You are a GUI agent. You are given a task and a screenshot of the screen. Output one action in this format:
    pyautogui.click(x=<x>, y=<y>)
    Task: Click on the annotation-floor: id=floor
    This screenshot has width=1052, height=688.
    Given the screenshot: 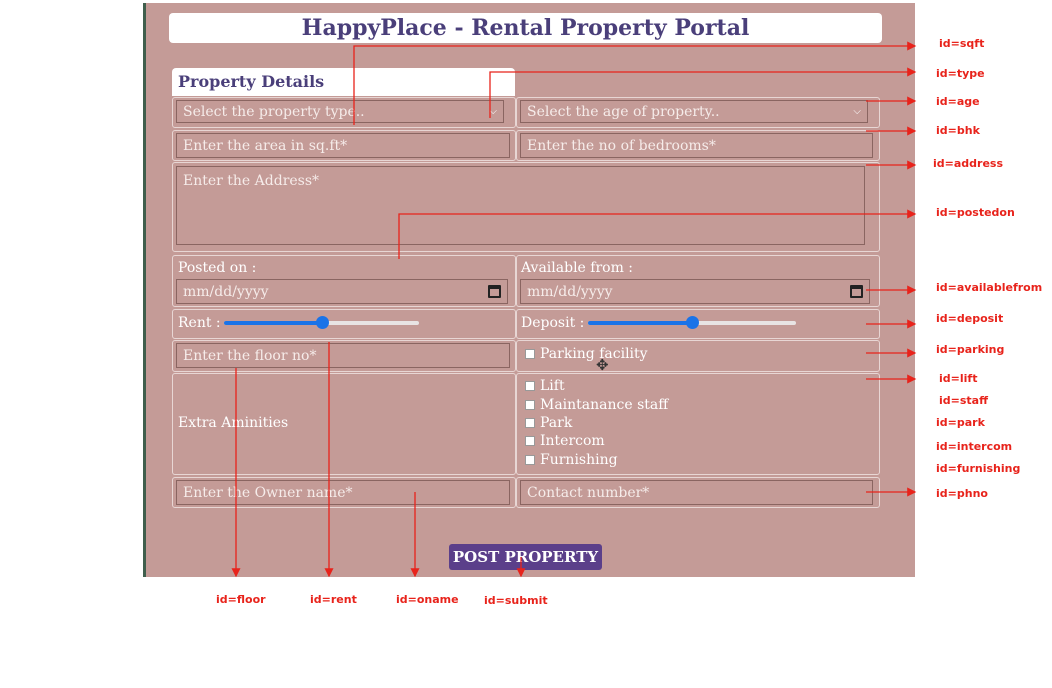 What is the action you would take?
    pyautogui.click(x=241, y=599)
    